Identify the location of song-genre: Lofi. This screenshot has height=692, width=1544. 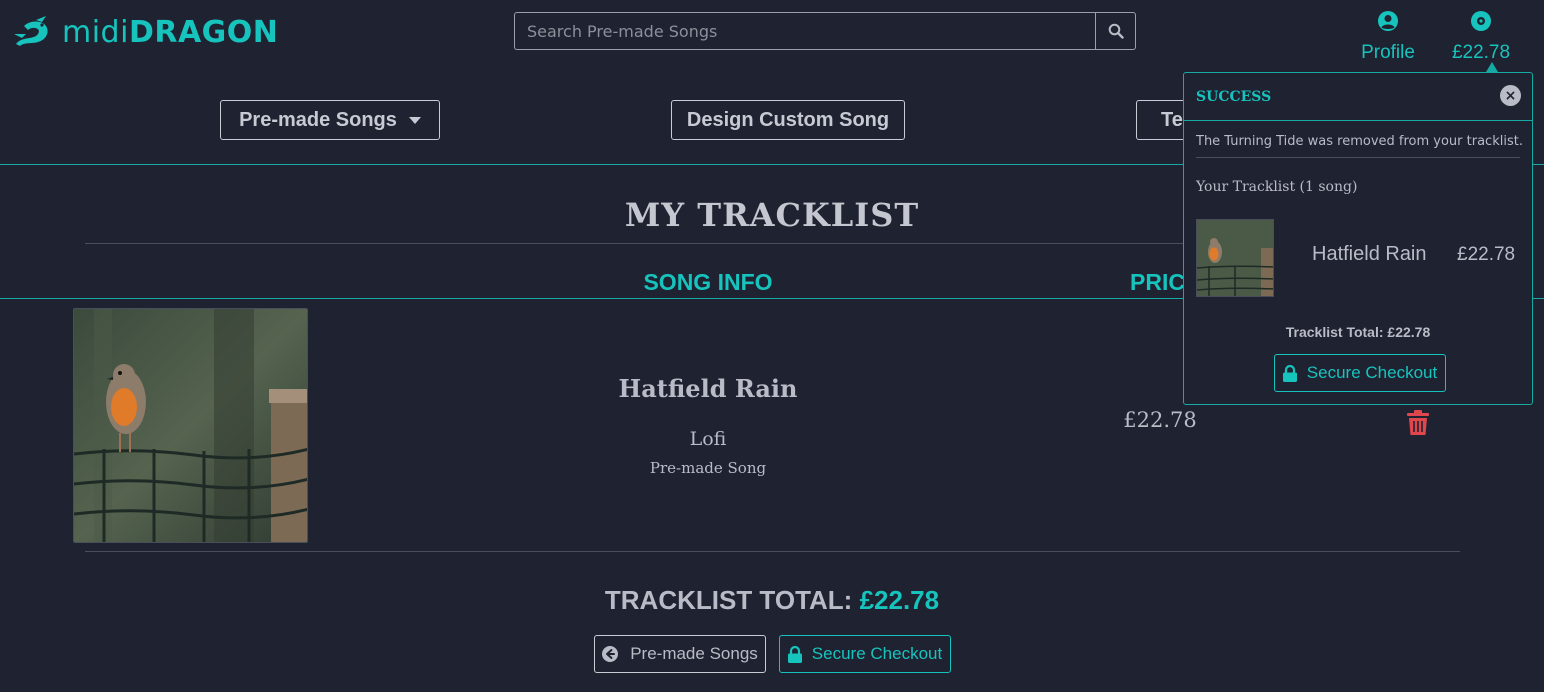
(708, 439).